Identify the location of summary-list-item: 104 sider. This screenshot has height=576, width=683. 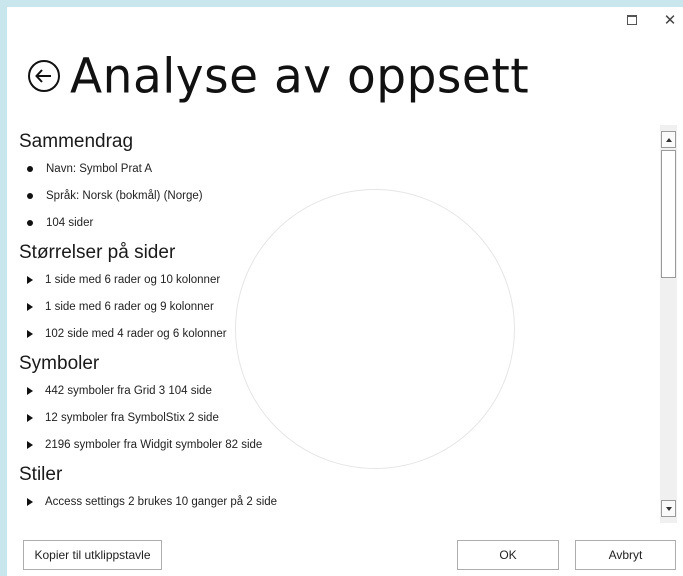
(337, 222).